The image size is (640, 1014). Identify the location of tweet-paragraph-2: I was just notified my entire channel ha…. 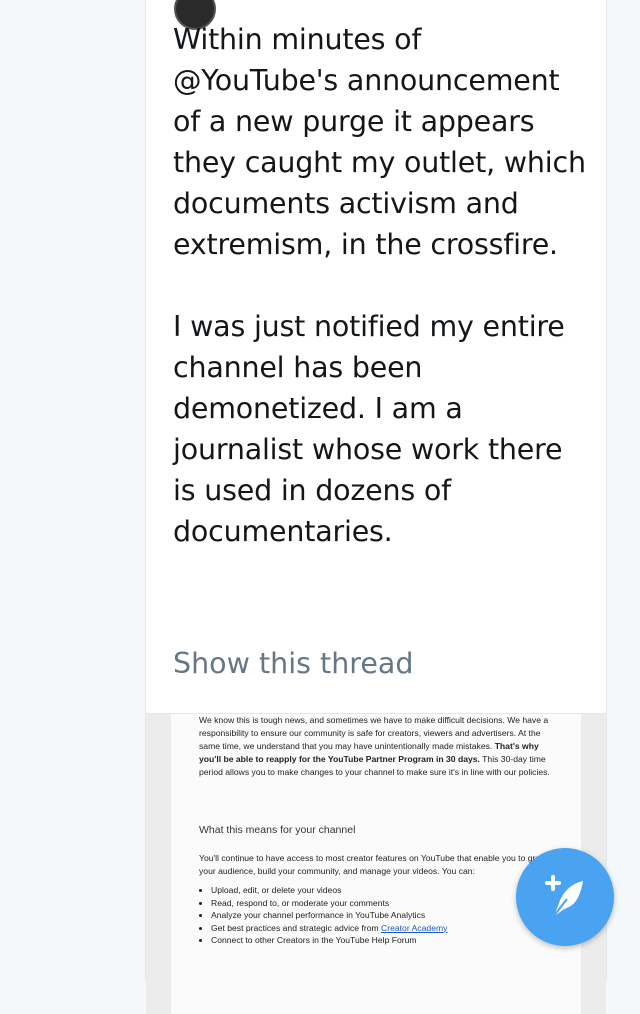
(369, 429).